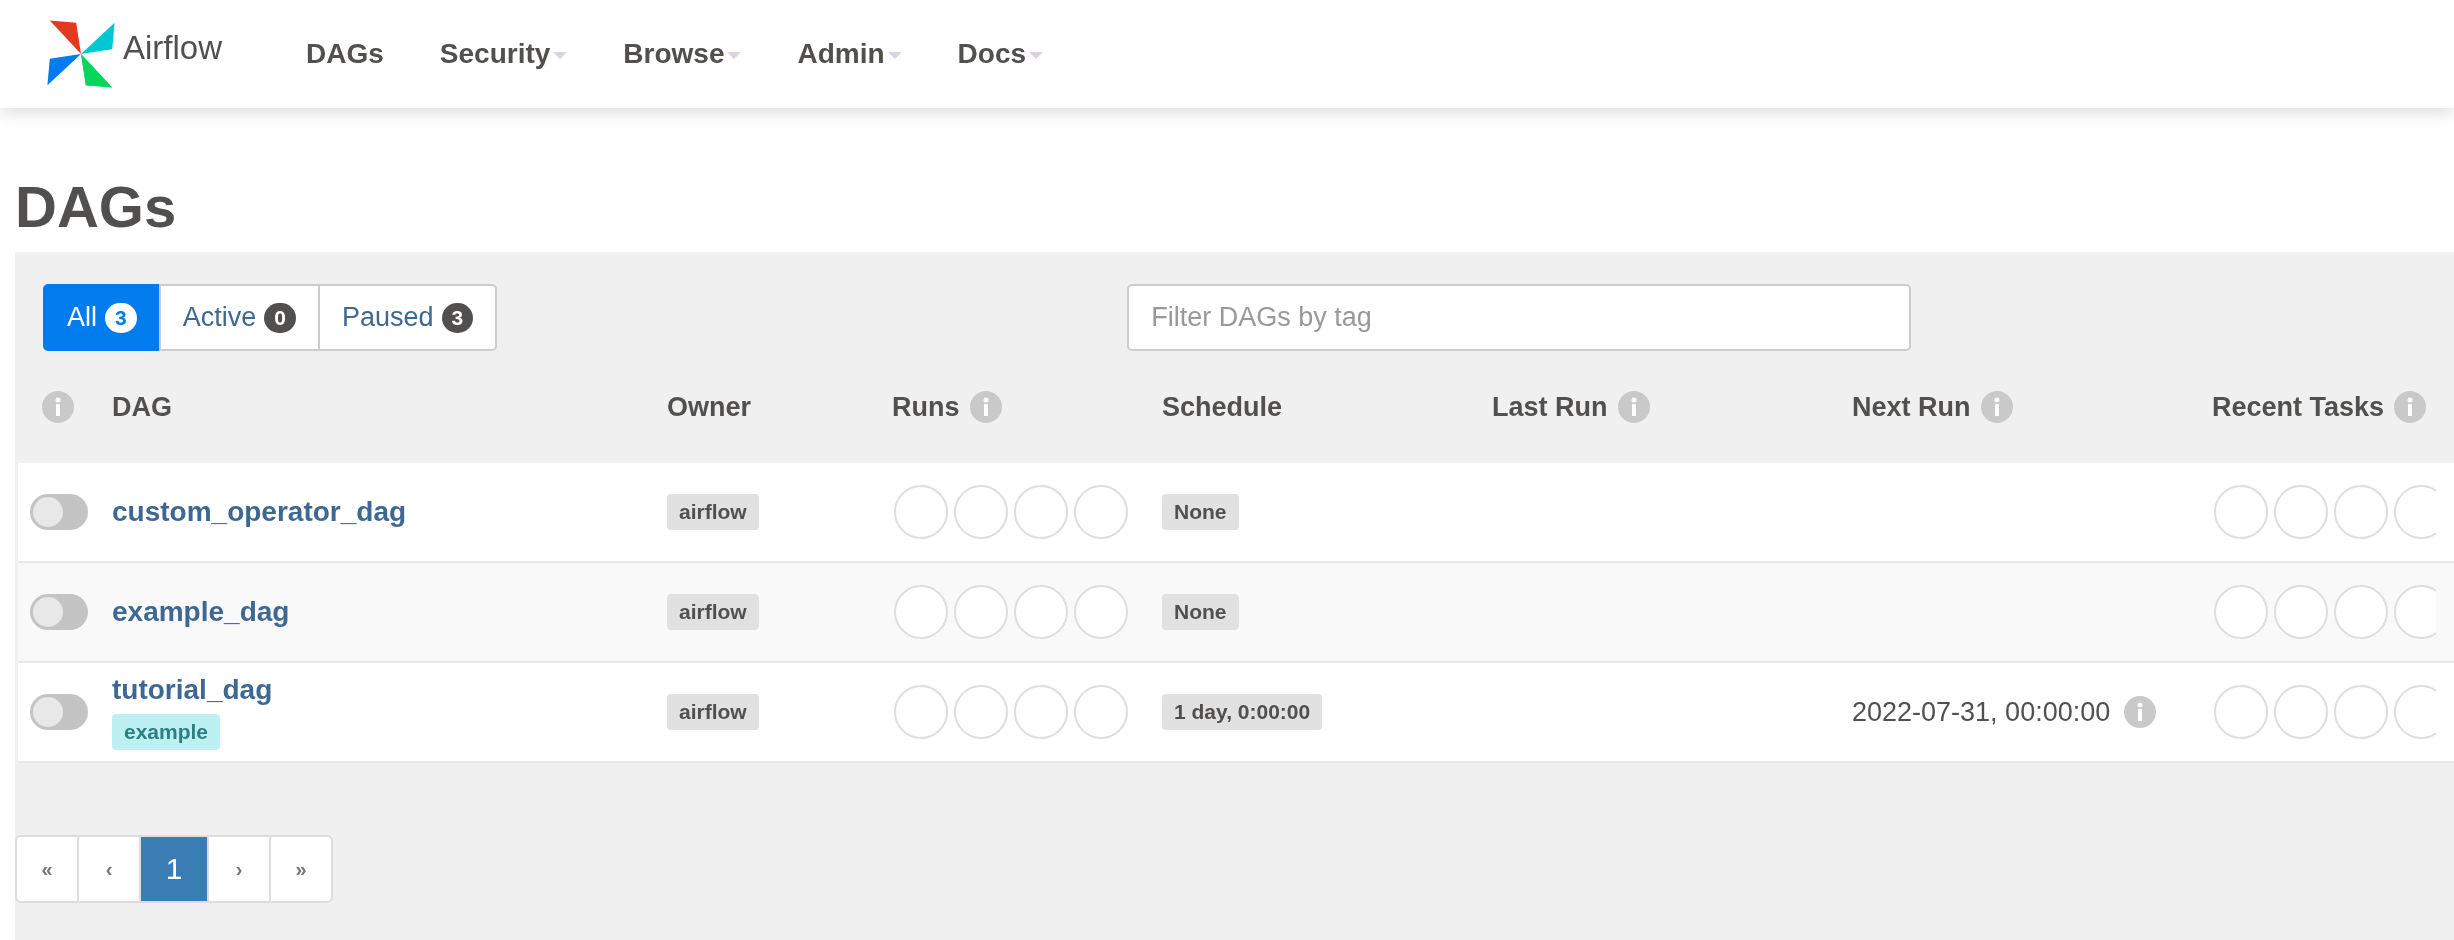 Image resolution: width=2454 pixels, height=940 pixels. What do you see at coordinates (1519, 317) in the screenshot?
I see `tag-filter-field: Filter DAGs by tag` at bounding box center [1519, 317].